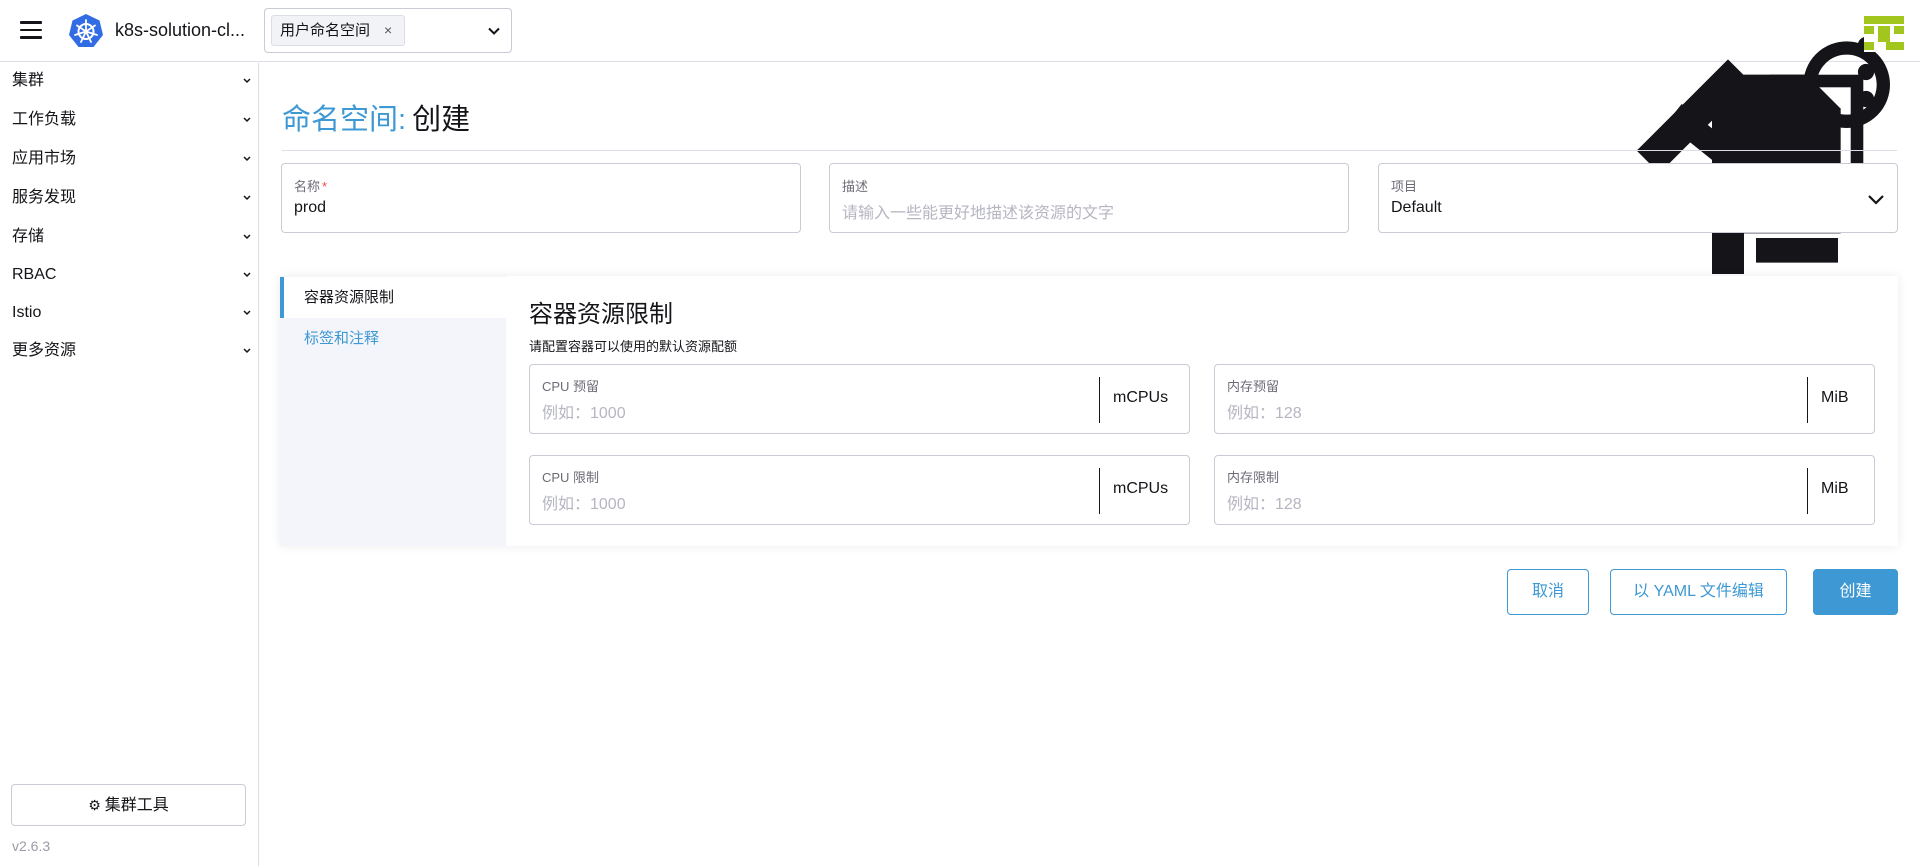 This screenshot has height=866, width=1920. What do you see at coordinates (44, 119) in the screenshot?
I see `sidebar-group-label: 工作负载` at bounding box center [44, 119].